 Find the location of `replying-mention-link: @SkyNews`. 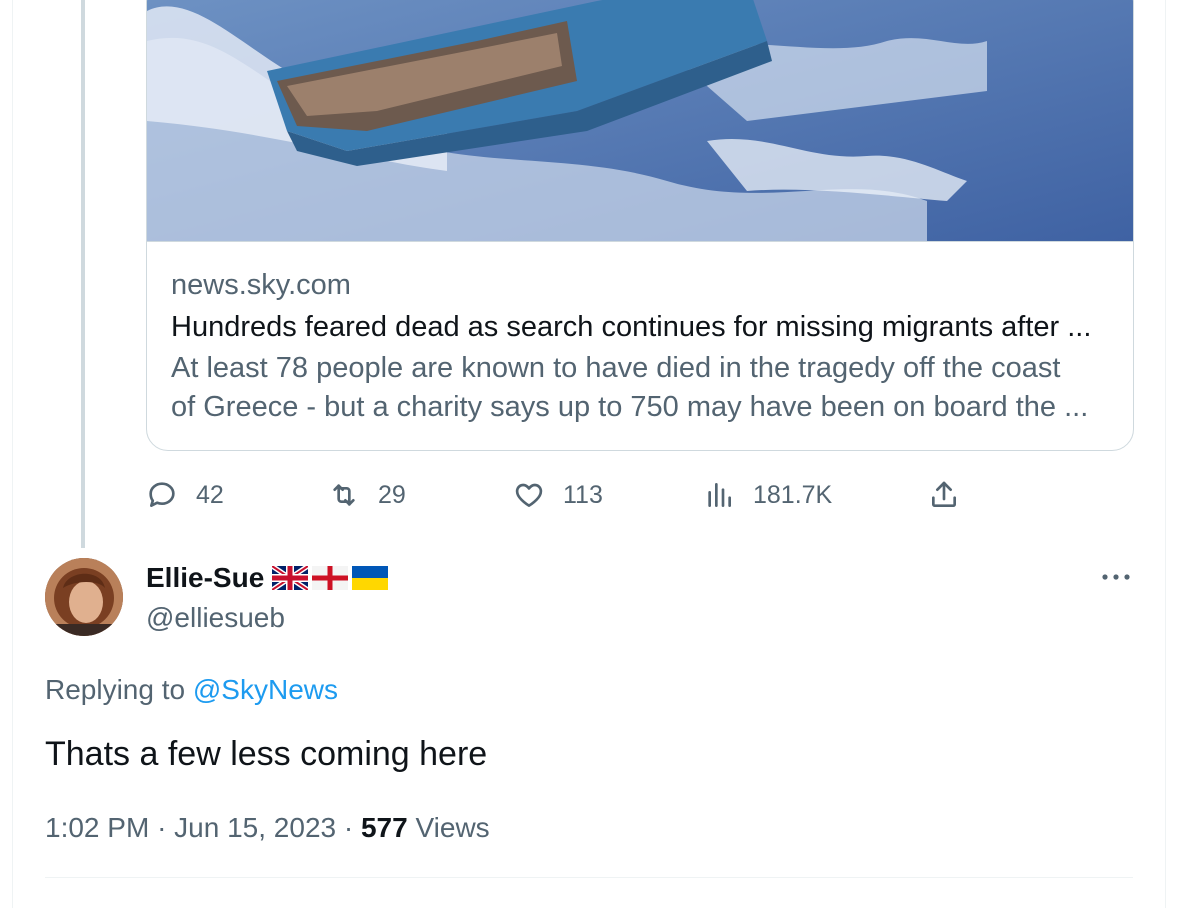

replying-mention-link: @SkyNews is located at coordinates (265, 689).